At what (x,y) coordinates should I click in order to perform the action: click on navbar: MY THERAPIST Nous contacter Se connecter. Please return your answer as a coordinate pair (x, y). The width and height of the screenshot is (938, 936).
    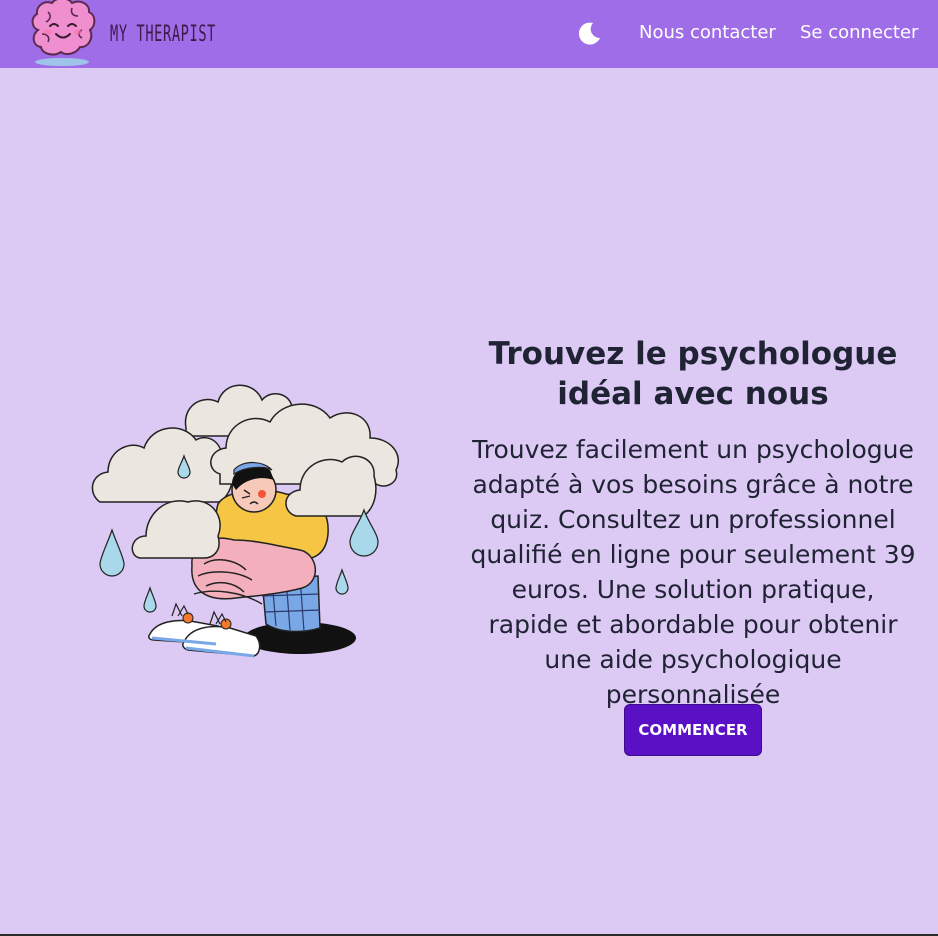
    Looking at the image, I should click on (469, 34).